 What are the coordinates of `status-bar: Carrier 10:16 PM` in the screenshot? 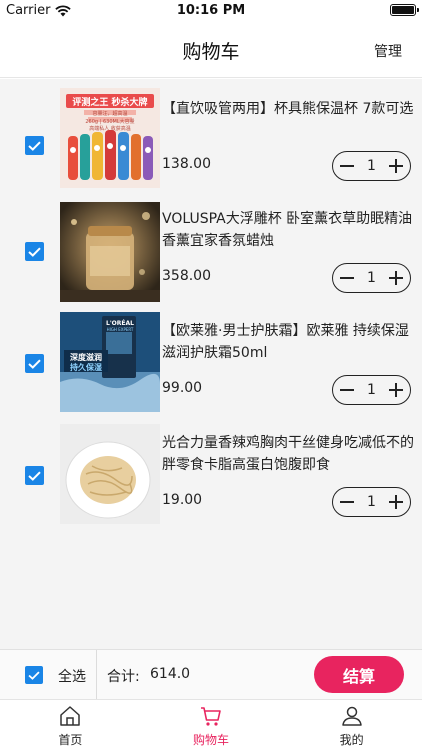 It's located at (211, 11).